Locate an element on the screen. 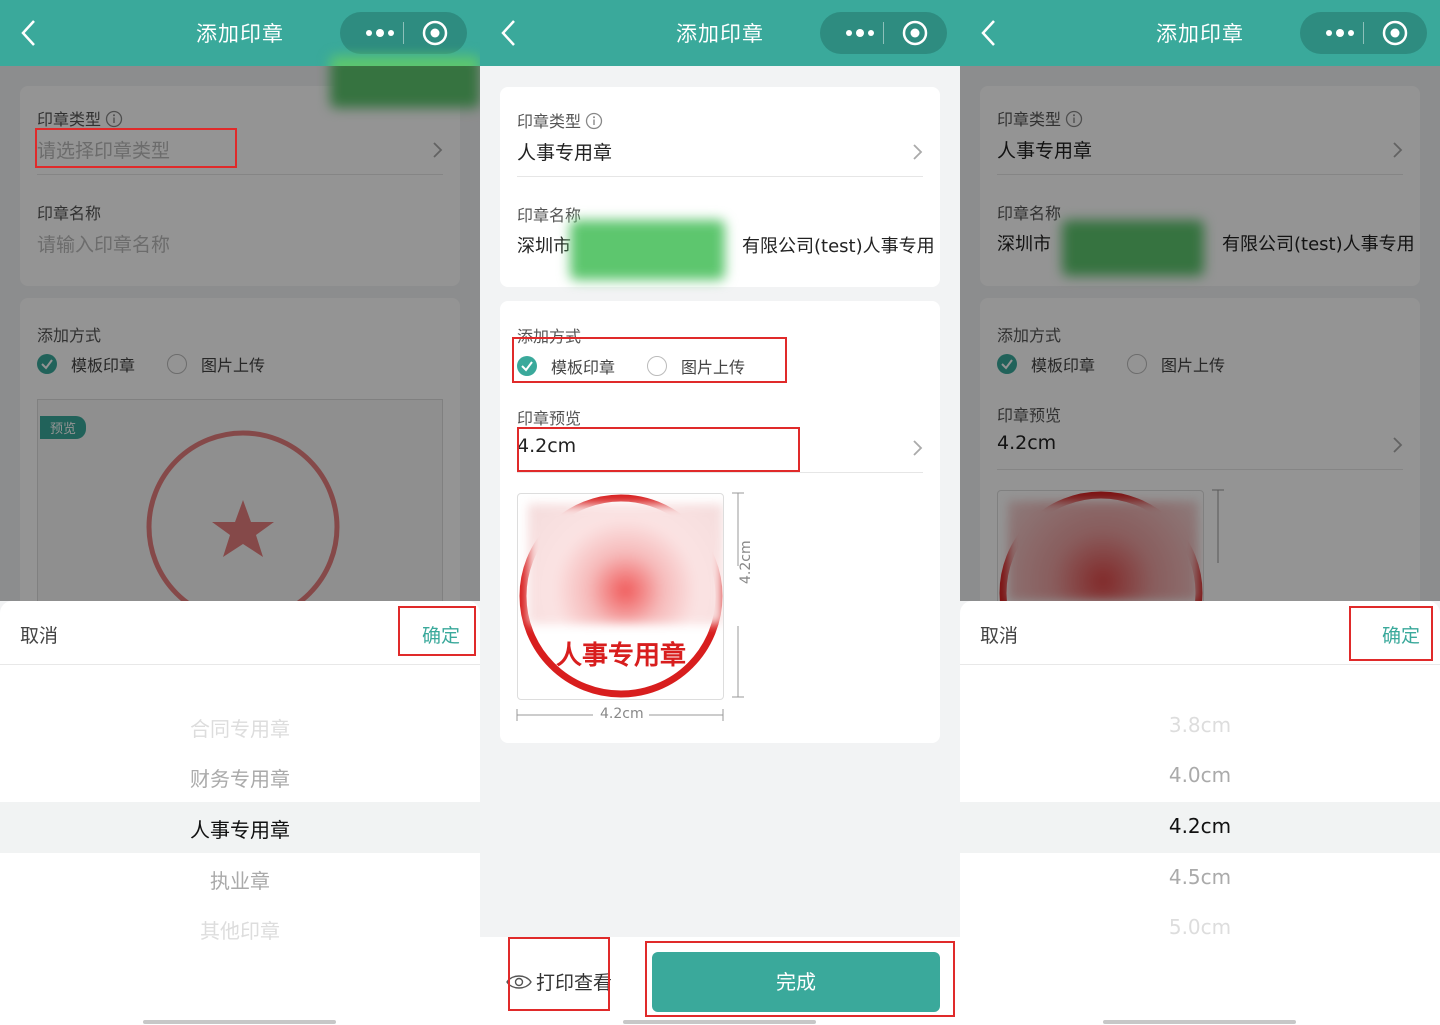 The height and width of the screenshot is (1025, 1440). picker-item: 3.8cm is located at coordinates (1200, 725).